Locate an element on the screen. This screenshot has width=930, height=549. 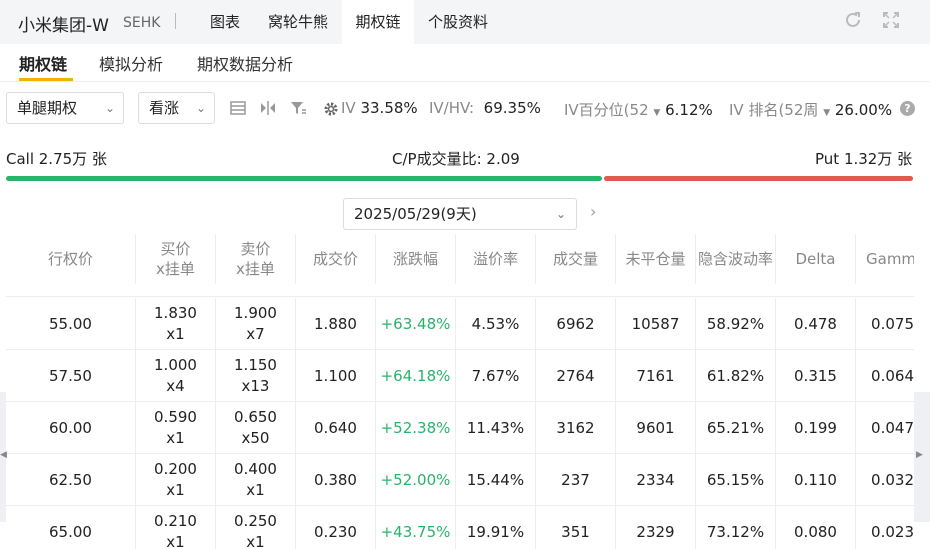
iv-hv-label: IV/HV: is located at coordinates (452, 108).